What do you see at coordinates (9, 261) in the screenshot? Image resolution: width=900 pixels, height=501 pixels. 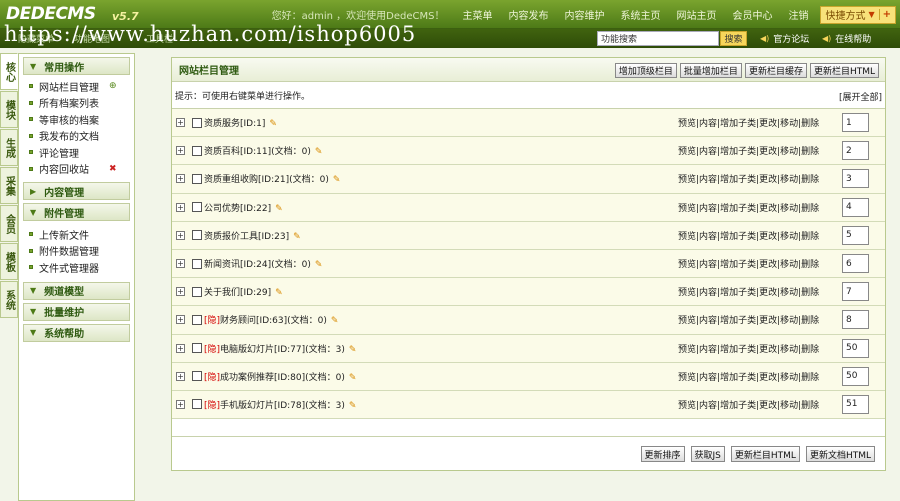 I see `tab-template: 模板` at bounding box center [9, 261].